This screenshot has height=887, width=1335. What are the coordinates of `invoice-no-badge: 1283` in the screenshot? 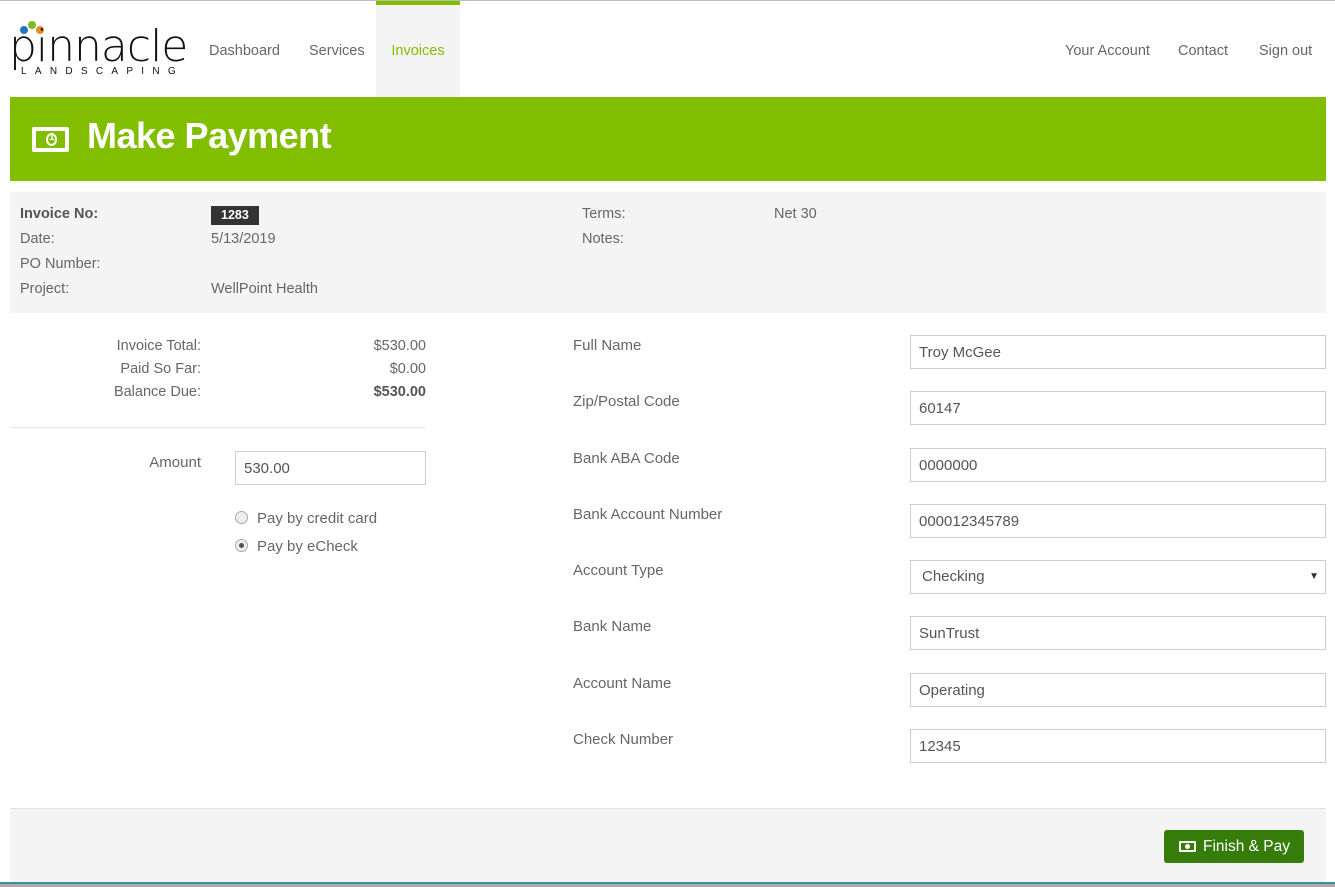 It's located at (235, 215).